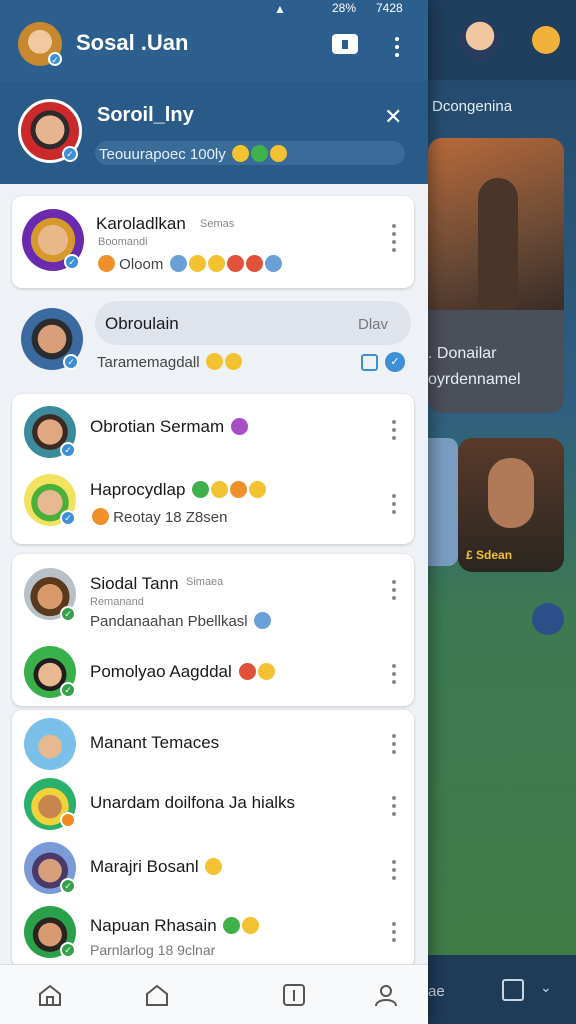 The height and width of the screenshot is (1024, 576). Describe the element at coordinates (141, 223) in the screenshot. I see `chat-name: Karoladlkan` at that location.